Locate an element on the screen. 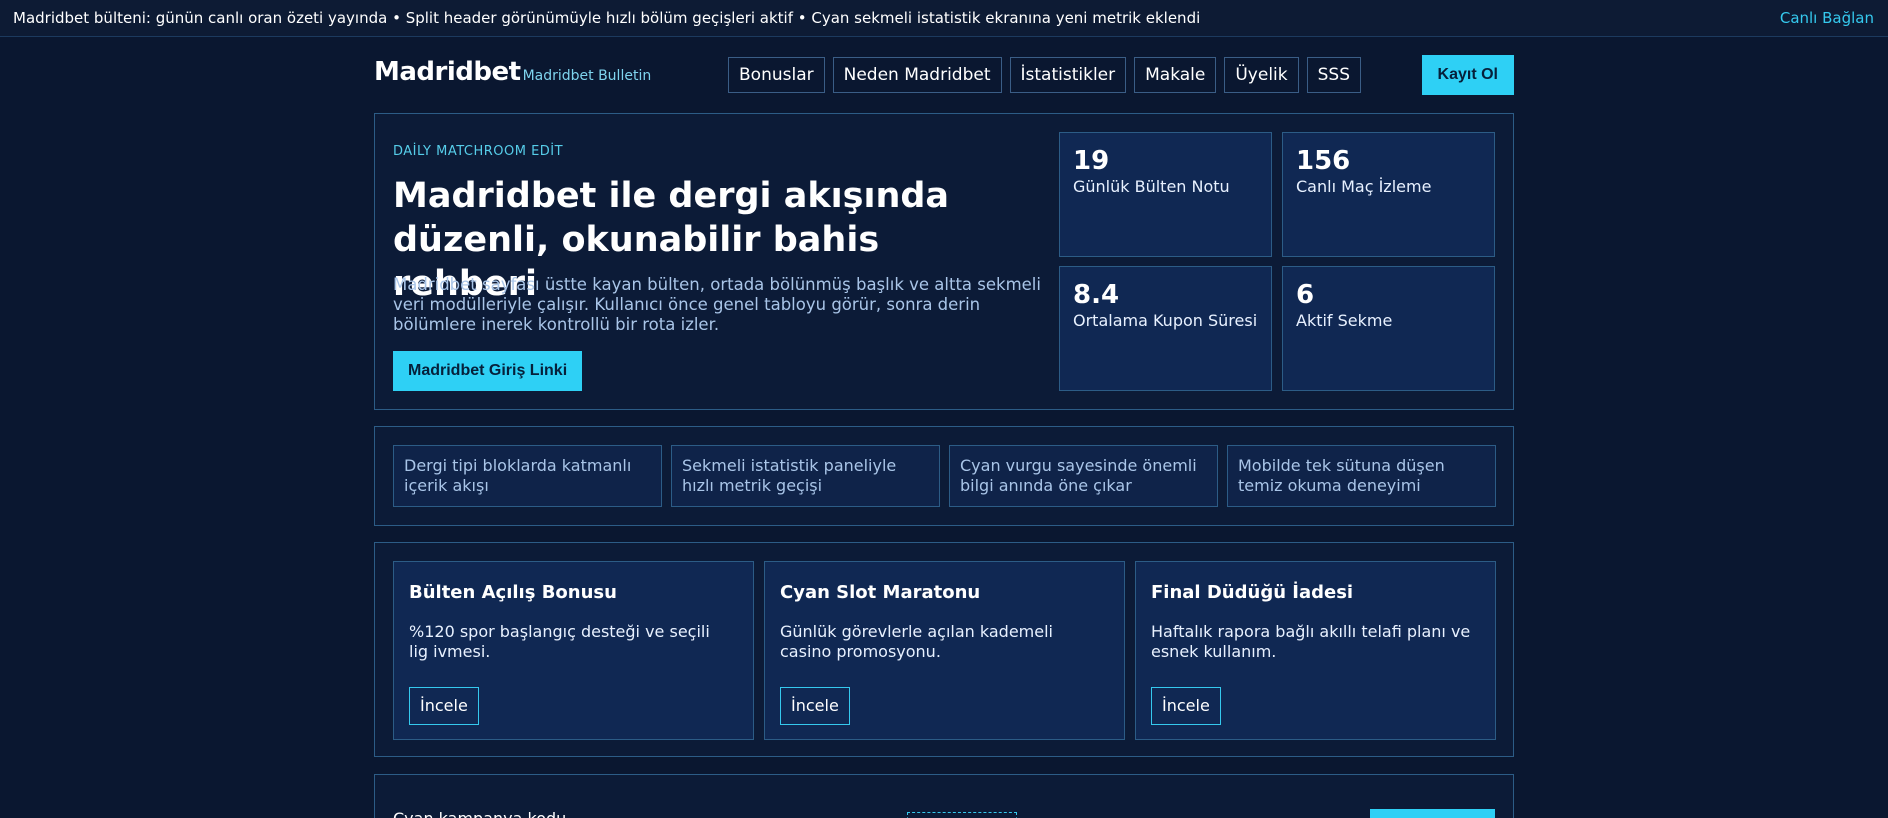 This screenshot has width=1888, height=818. promo-title: Final Düdüğü İadesi is located at coordinates (1252, 592).